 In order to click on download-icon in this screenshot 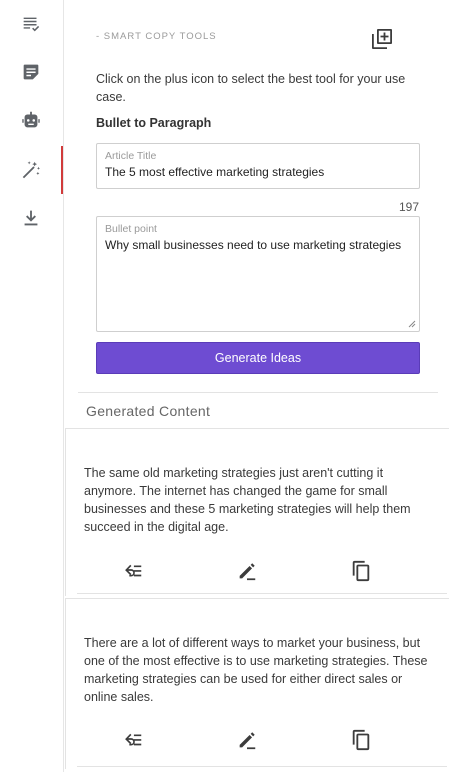, I will do `click(31, 218)`.